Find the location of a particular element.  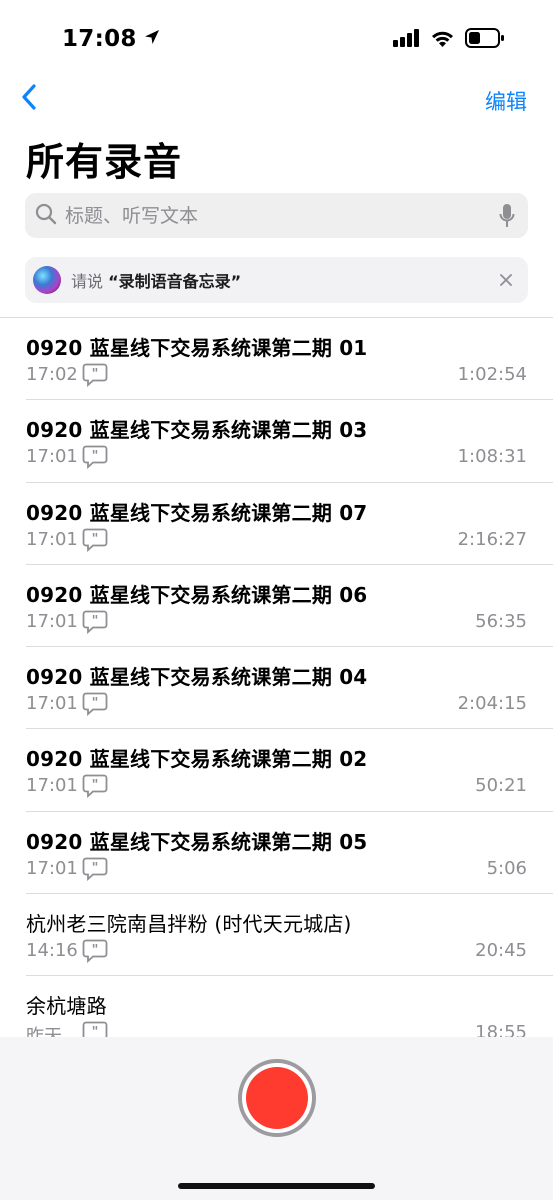

recording-row: 0920 蓝星线下交易系统课第二期 07 17:01 " 2:16:27 is located at coordinates (289, 524).